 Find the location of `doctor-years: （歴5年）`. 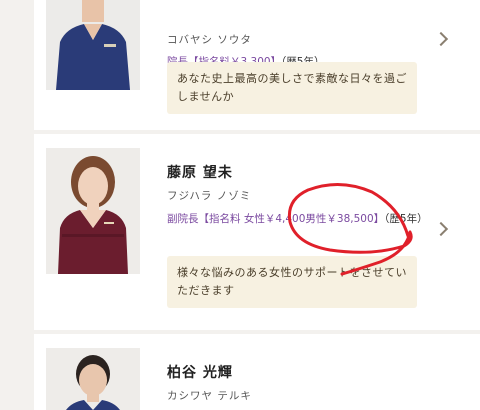

doctor-years: （歴5年） is located at coordinates (406, 219).